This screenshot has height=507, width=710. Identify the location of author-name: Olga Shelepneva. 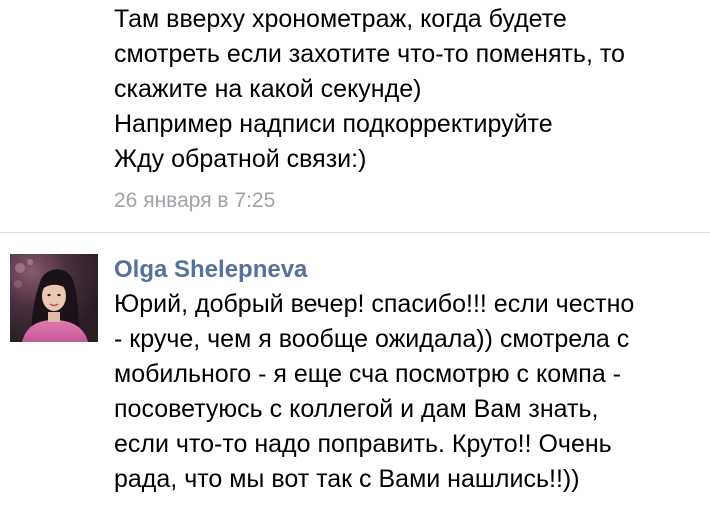
(210, 270).